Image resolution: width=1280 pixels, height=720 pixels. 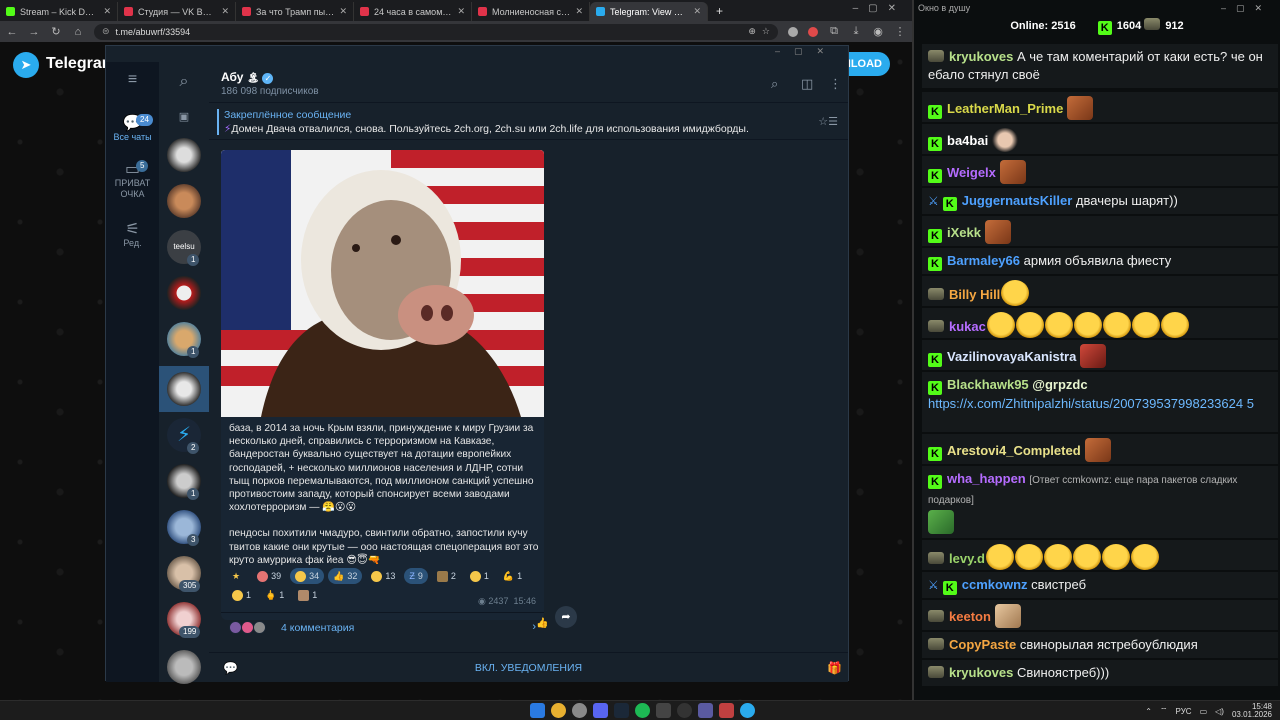 I want to click on tab-youtube-svo: Молниеносная сво - YouTube ✕, so click(x=531, y=11).